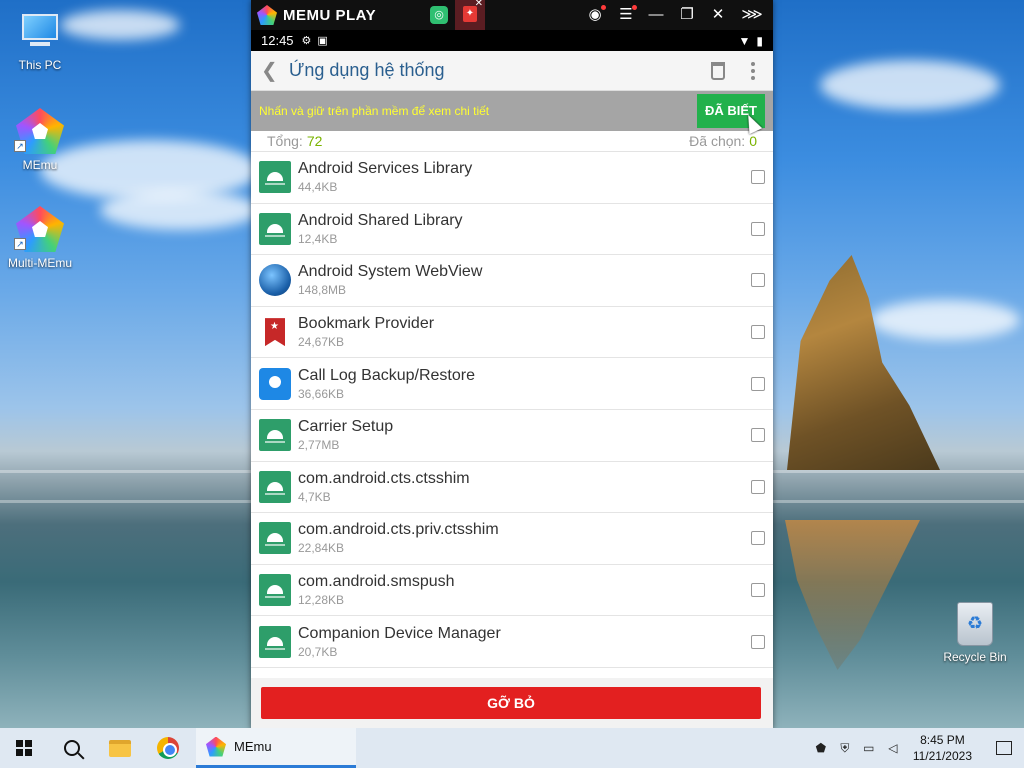  Describe the element at coordinates (306, 41) in the screenshot. I see `settings-gear-icon: ⚙` at that location.